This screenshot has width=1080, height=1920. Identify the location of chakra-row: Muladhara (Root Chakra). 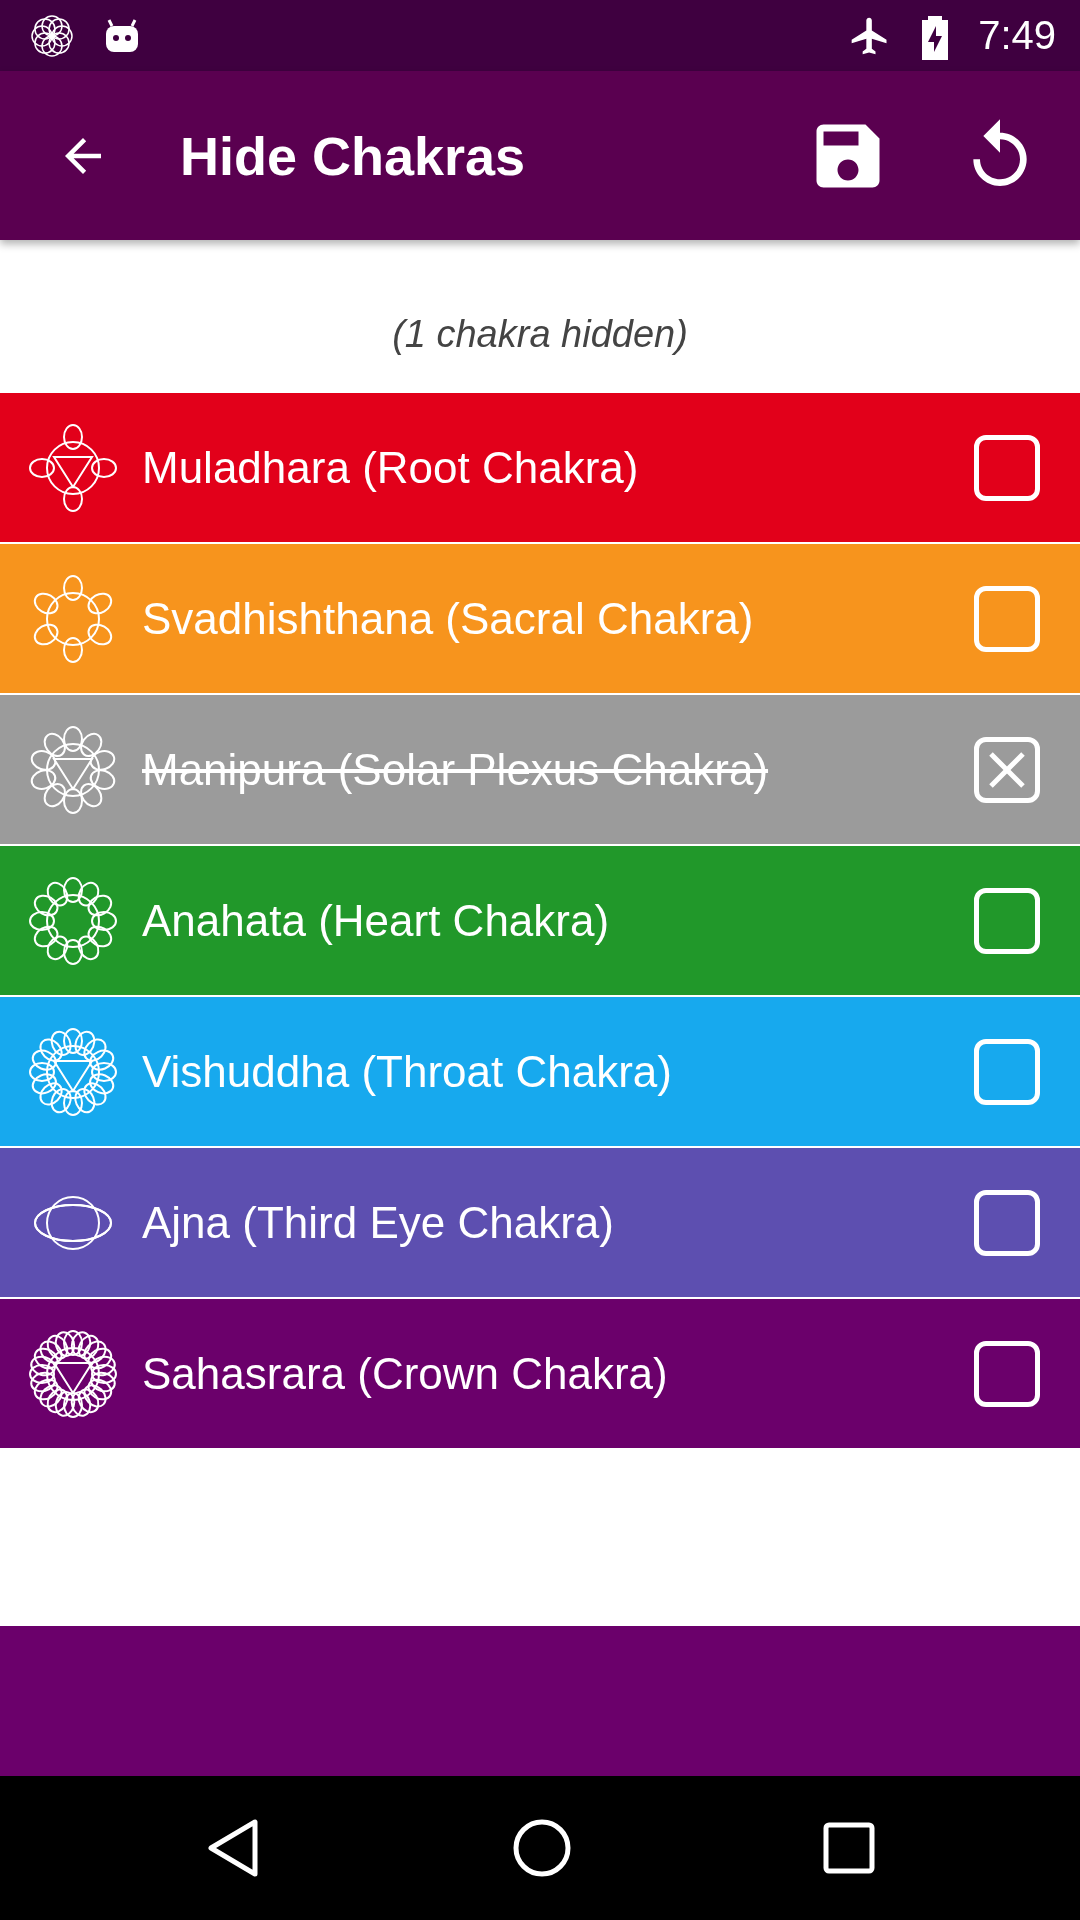
(540, 467).